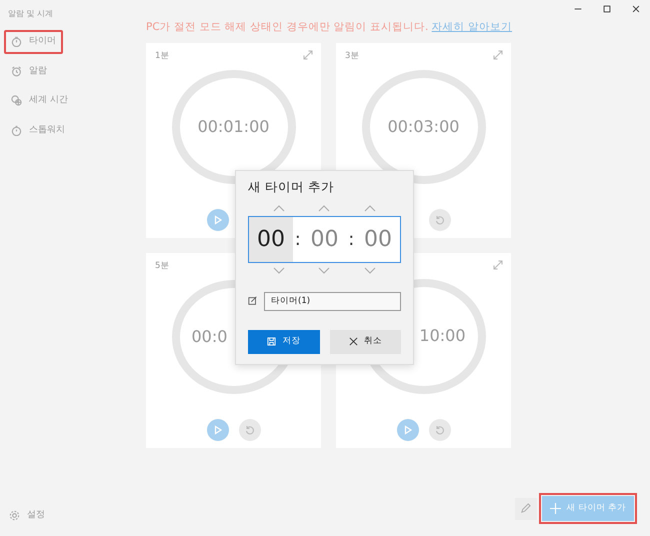  I want to click on timer-label: 5분, so click(162, 266).